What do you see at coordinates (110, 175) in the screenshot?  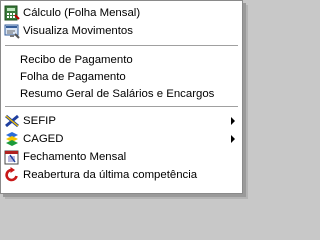 I see `menu-item-label: Reabertura da última competência` at bounding box center [110, 175].